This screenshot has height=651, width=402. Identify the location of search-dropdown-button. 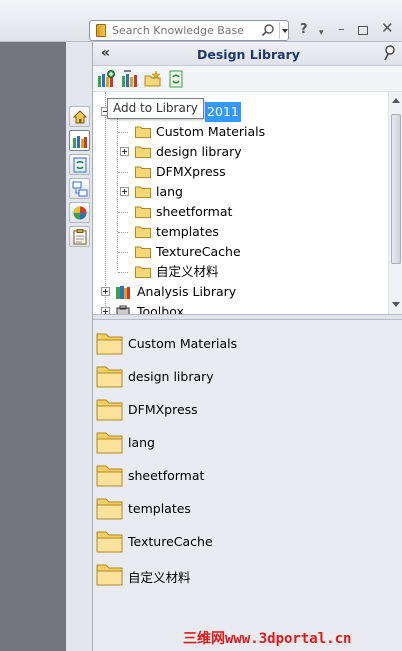
(283, 30).